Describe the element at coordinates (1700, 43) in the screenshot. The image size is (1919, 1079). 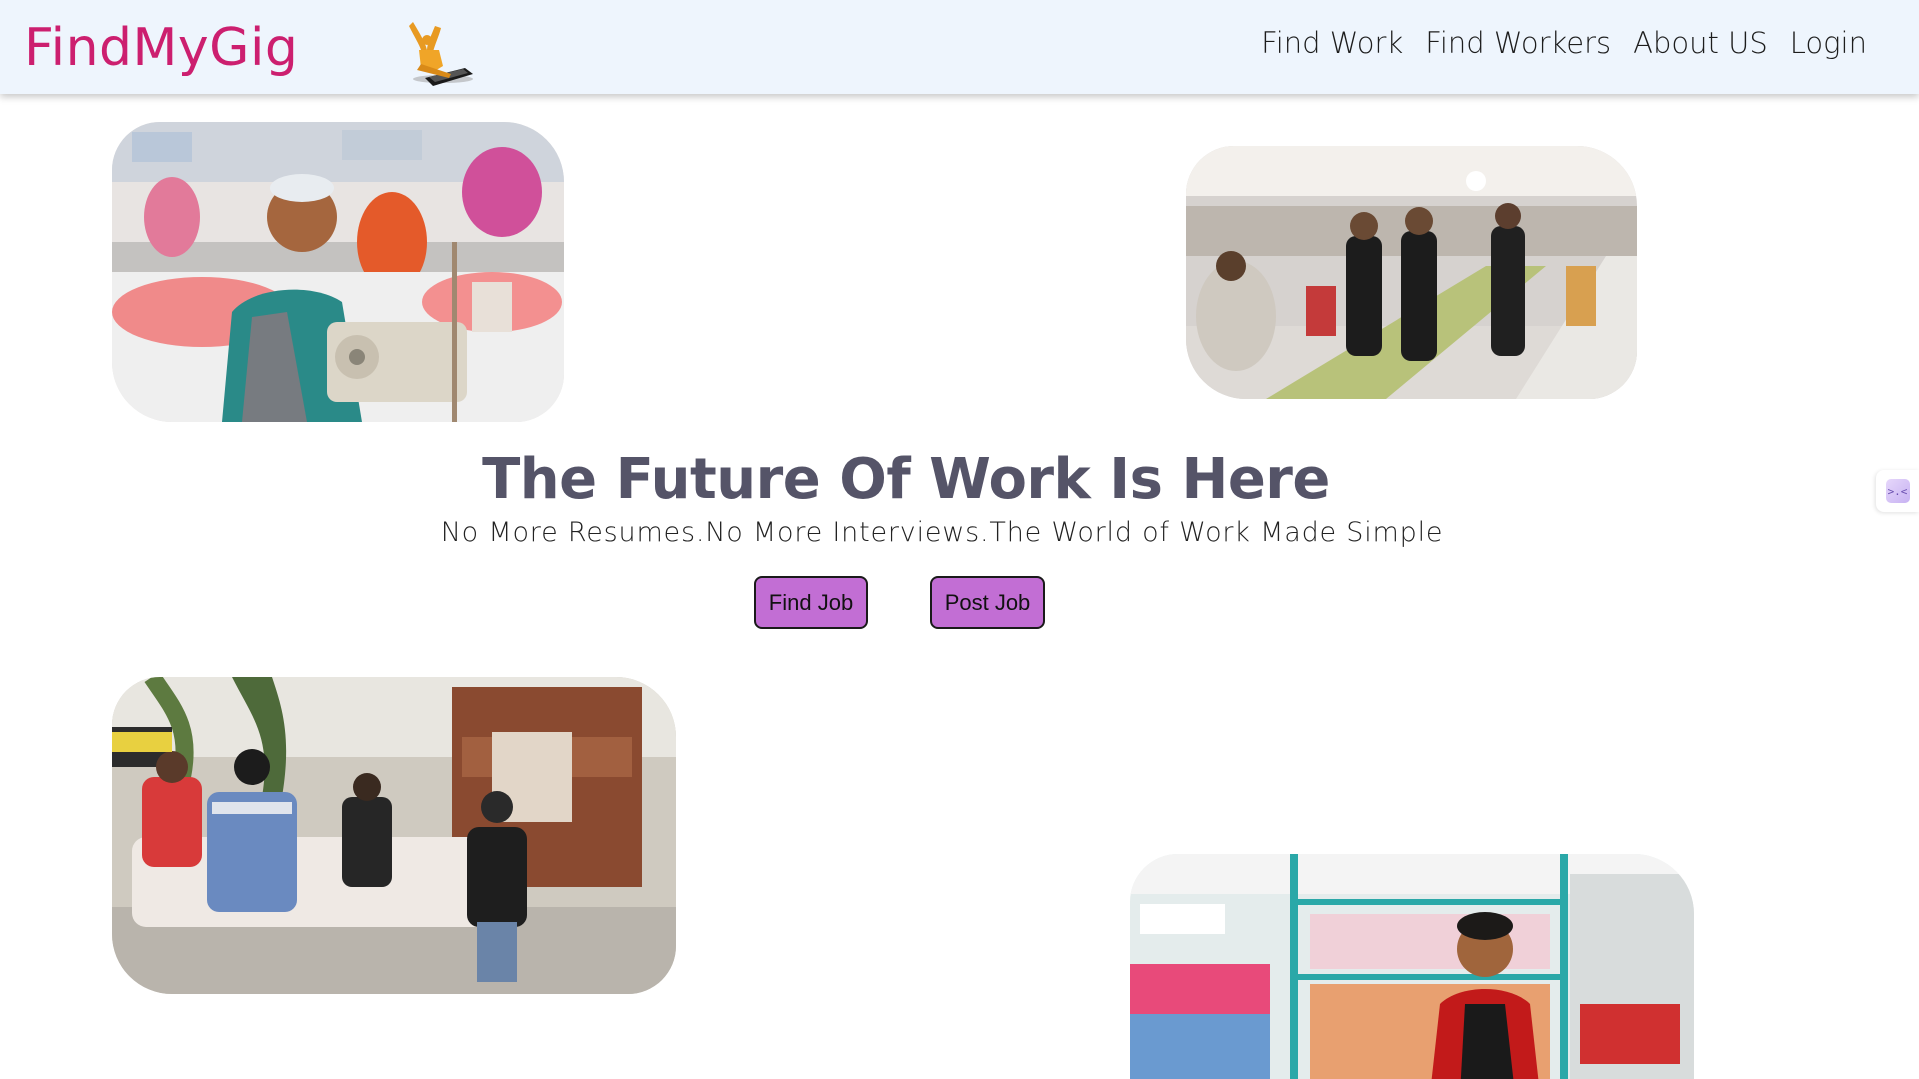
I see `nav-about-us: About US` at that location.